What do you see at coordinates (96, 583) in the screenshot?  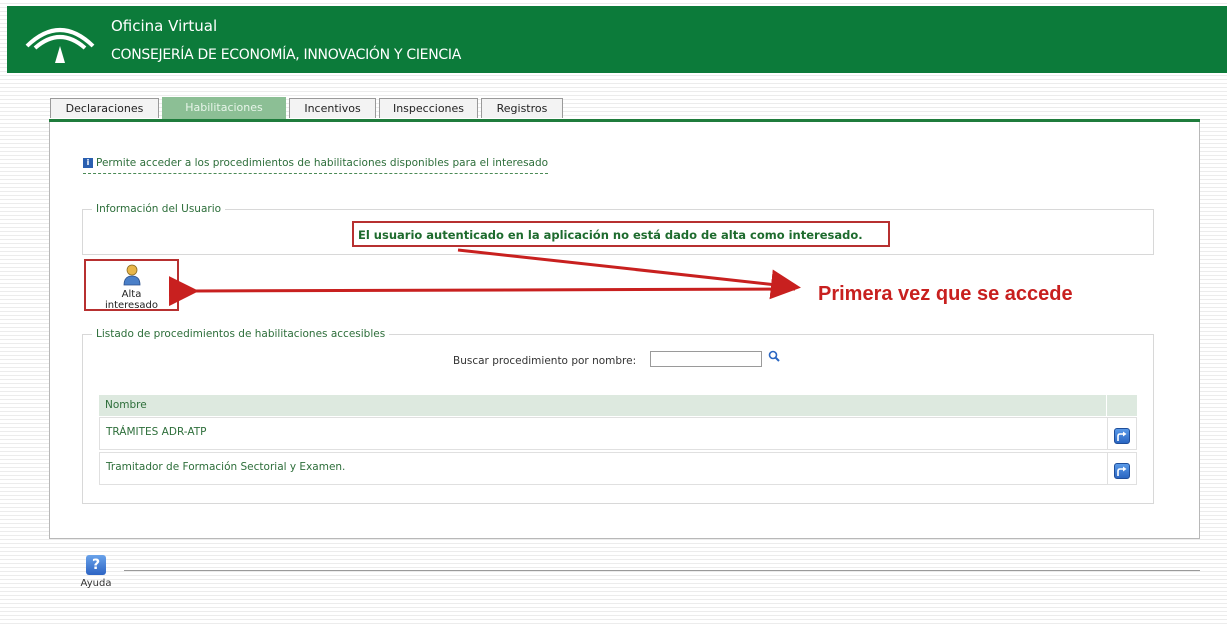 I see `help-label: Ayuda` at bounding box center [96, 583].